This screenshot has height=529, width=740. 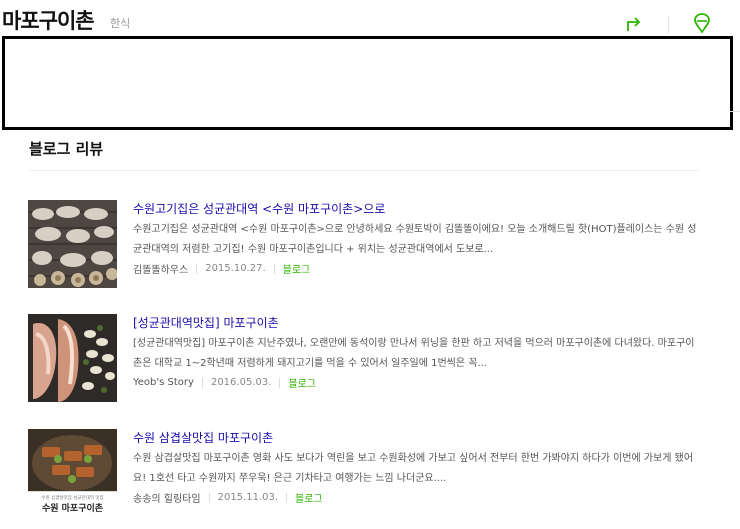 What do you see at coordinates (634, 23) in the screenshot?
I see `share-arrow-icon` at bounding box center [634, 23].